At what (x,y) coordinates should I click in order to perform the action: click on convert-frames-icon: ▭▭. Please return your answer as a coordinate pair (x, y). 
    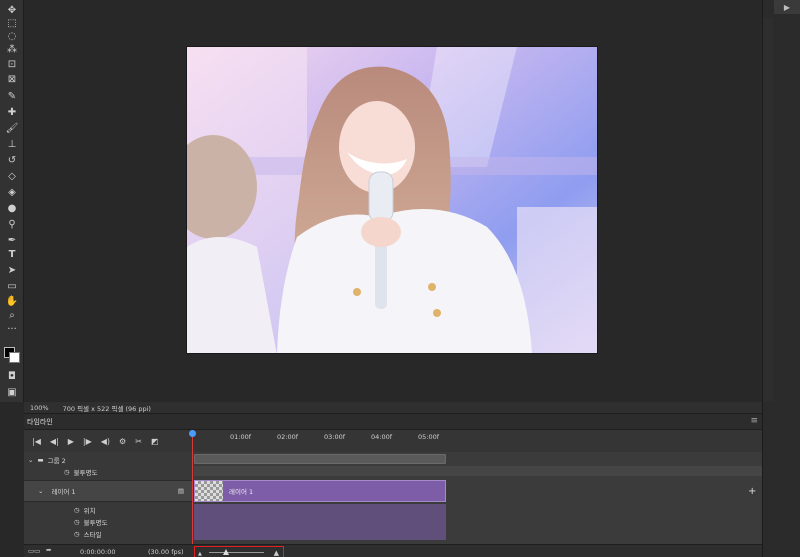
    Looking at the image, I should click on (34, 551).